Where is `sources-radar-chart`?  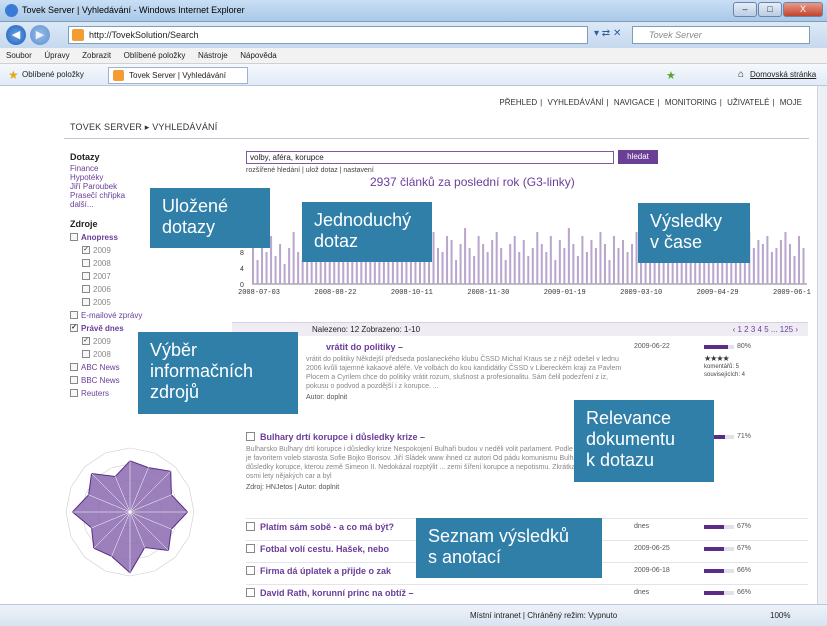
sources-radar-chart is located at coordinates (130, 512).